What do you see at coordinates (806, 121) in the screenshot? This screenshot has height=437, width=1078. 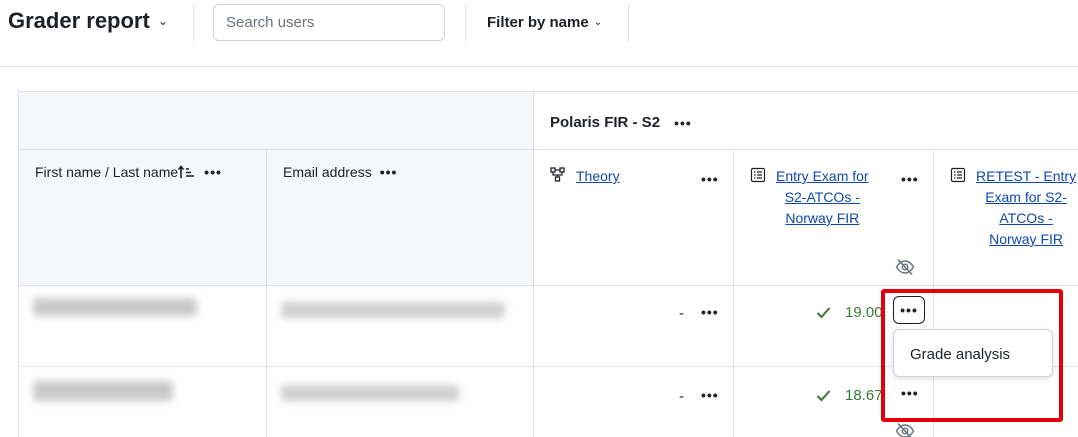 I see `category-header: Polaris FIR - S2 •••` at bounding box center [806, 121].